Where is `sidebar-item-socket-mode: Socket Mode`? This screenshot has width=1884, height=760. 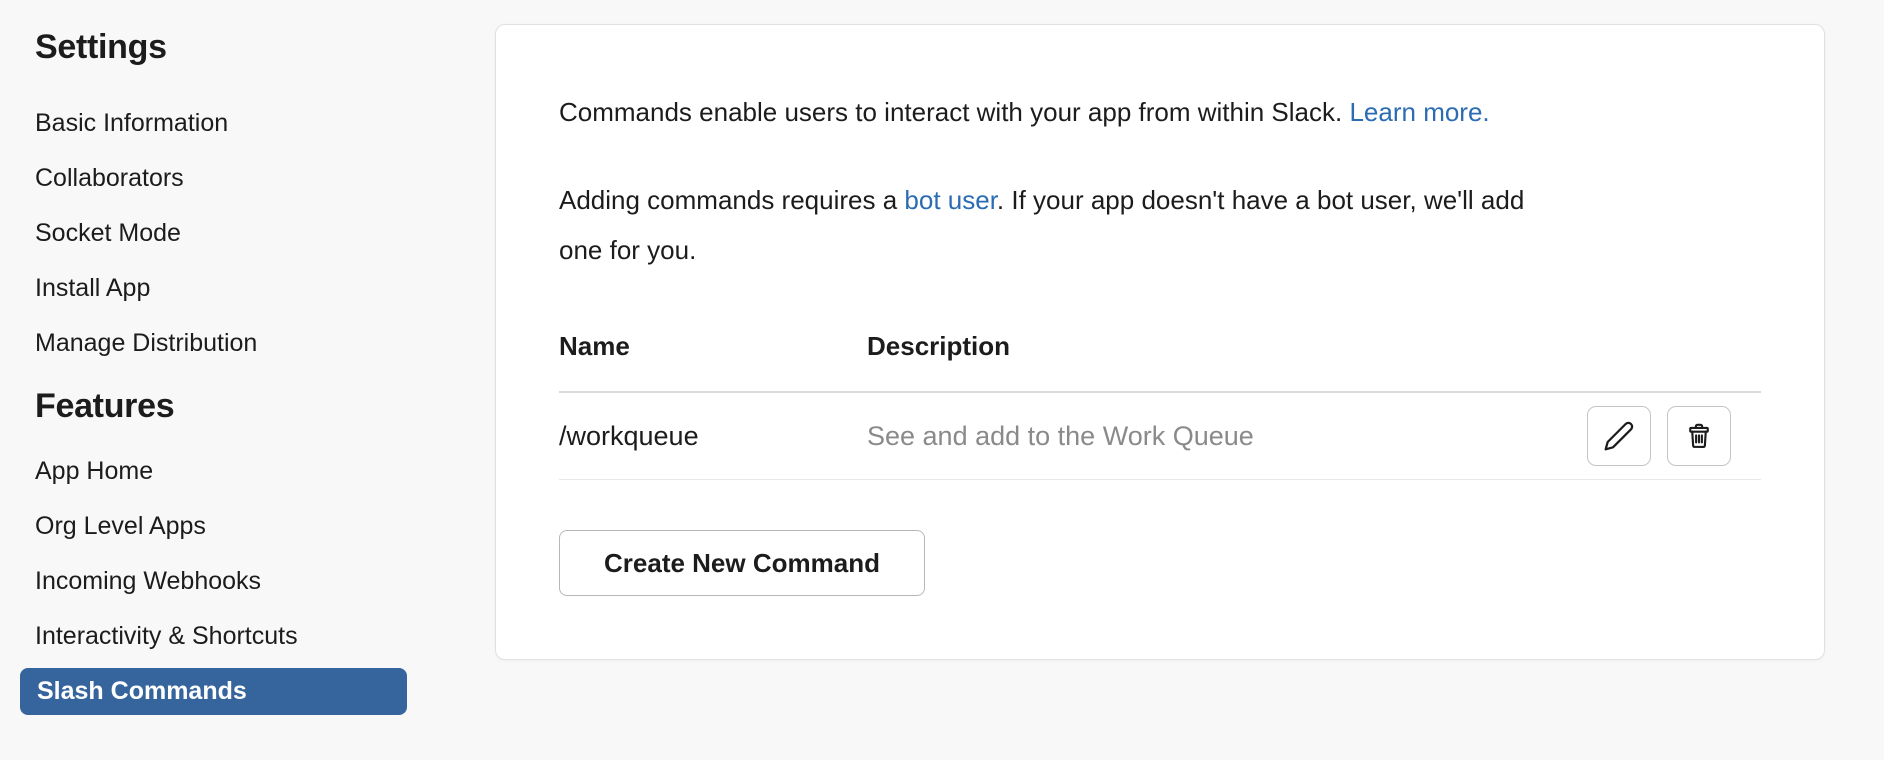
sidebar-item-socket-mode: Socket Mode is located at coordinates (245, 233).